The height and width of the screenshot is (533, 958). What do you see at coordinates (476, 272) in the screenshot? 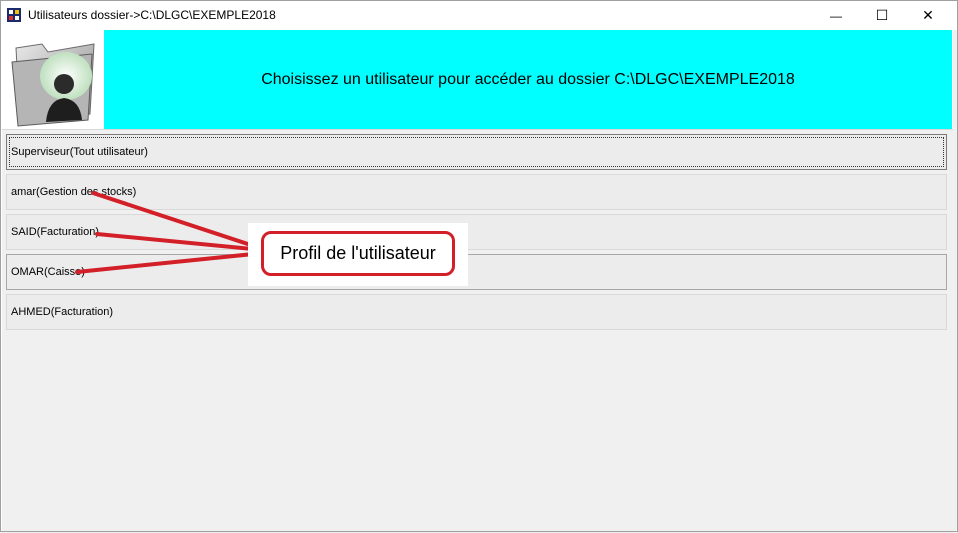
I see `user-button-omar: OMAR(Caisse)` at bounding box center [476, 272].